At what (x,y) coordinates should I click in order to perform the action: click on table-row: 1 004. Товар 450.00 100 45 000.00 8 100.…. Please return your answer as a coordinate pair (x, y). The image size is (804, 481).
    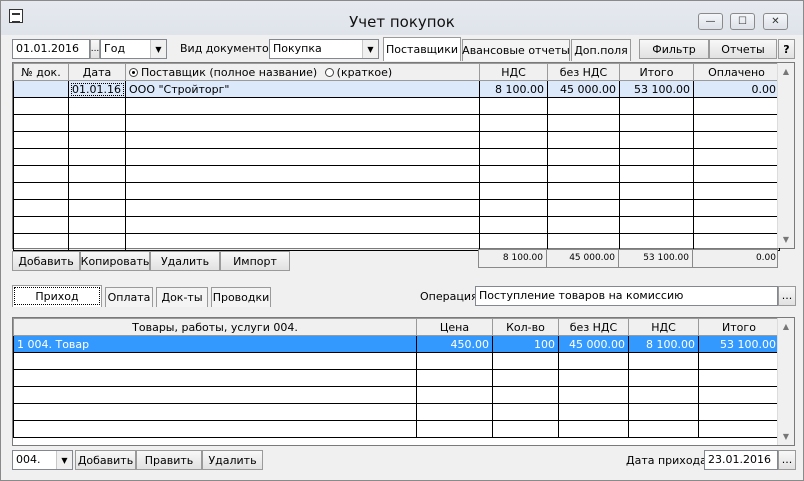
    Looking at the image, I should click on (396, 344).